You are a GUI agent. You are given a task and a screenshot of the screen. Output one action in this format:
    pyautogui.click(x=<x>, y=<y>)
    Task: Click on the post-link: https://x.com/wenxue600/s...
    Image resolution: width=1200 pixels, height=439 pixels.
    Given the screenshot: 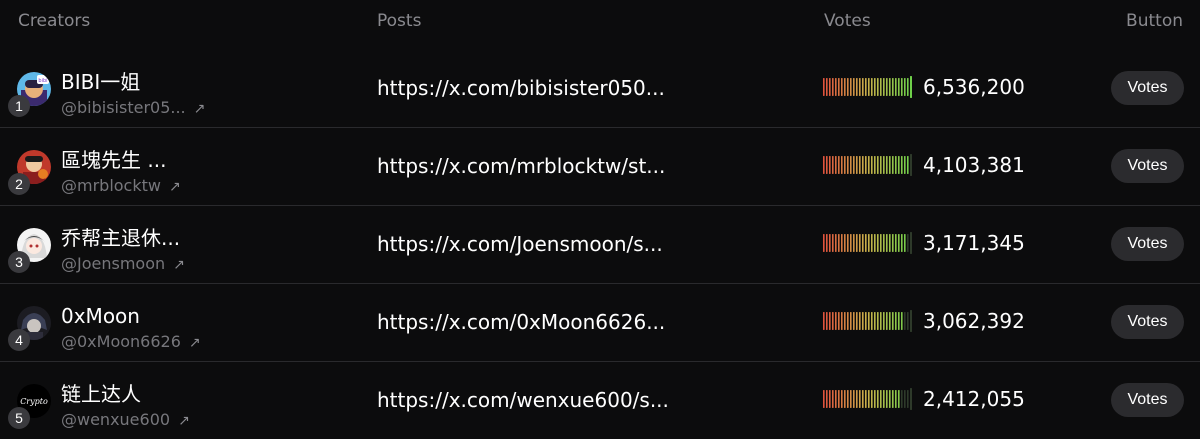 What is the action you would take?
    pyautogui.click(x=523, y=400)
    